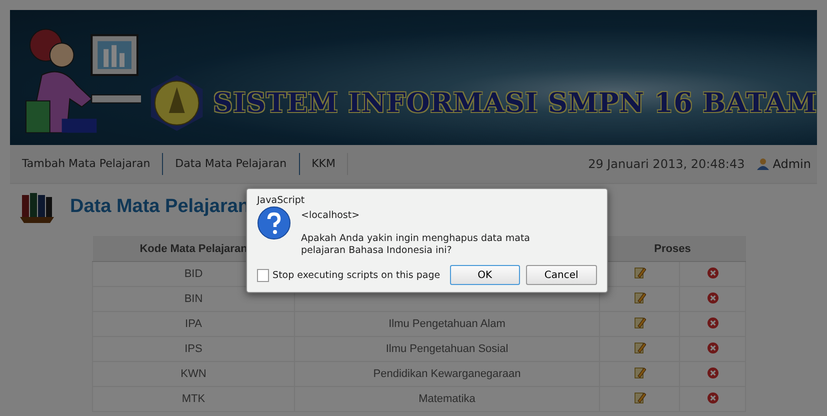  Describe the element at coordinates (87, 164) in the screenshot. I see `nav-link: Tambah Mata Pelajaran` at that location.